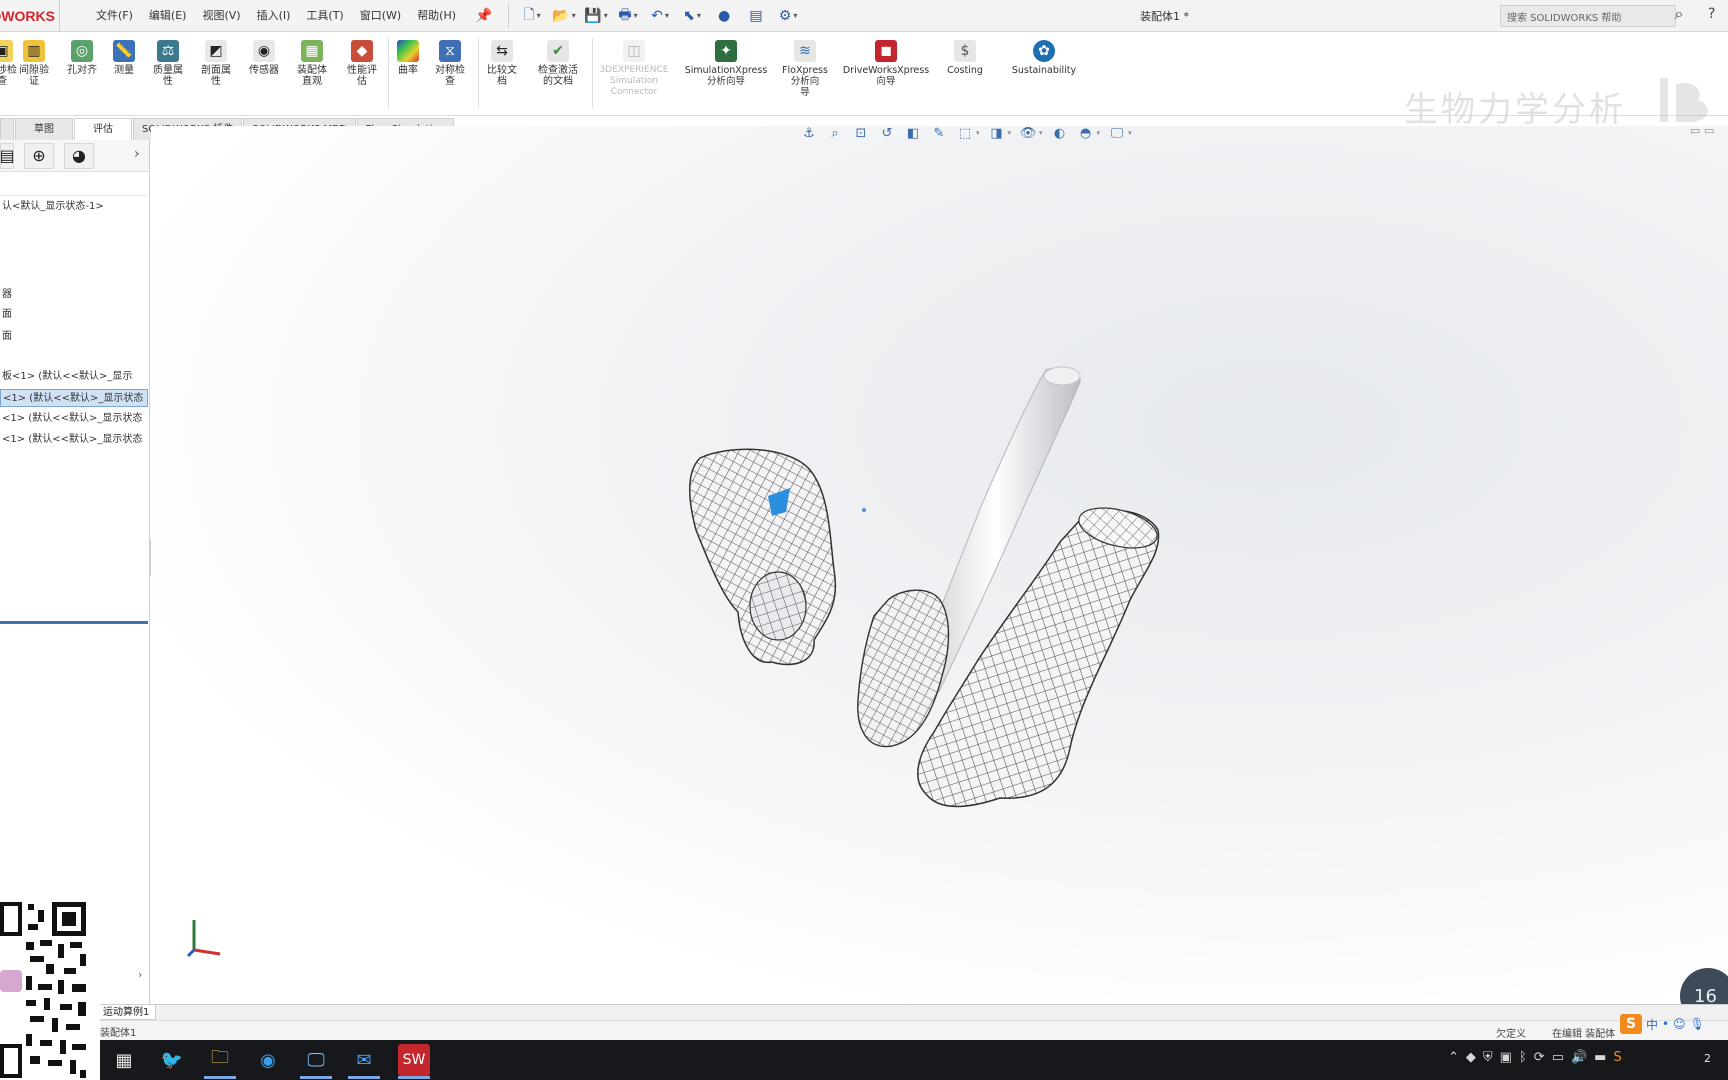 This screenshot has width=1728, height=1080. What do you see at coordinates (903, 668) in the screenshot?
I see `lower-bone-mesh` at bounding box center [903, 668].